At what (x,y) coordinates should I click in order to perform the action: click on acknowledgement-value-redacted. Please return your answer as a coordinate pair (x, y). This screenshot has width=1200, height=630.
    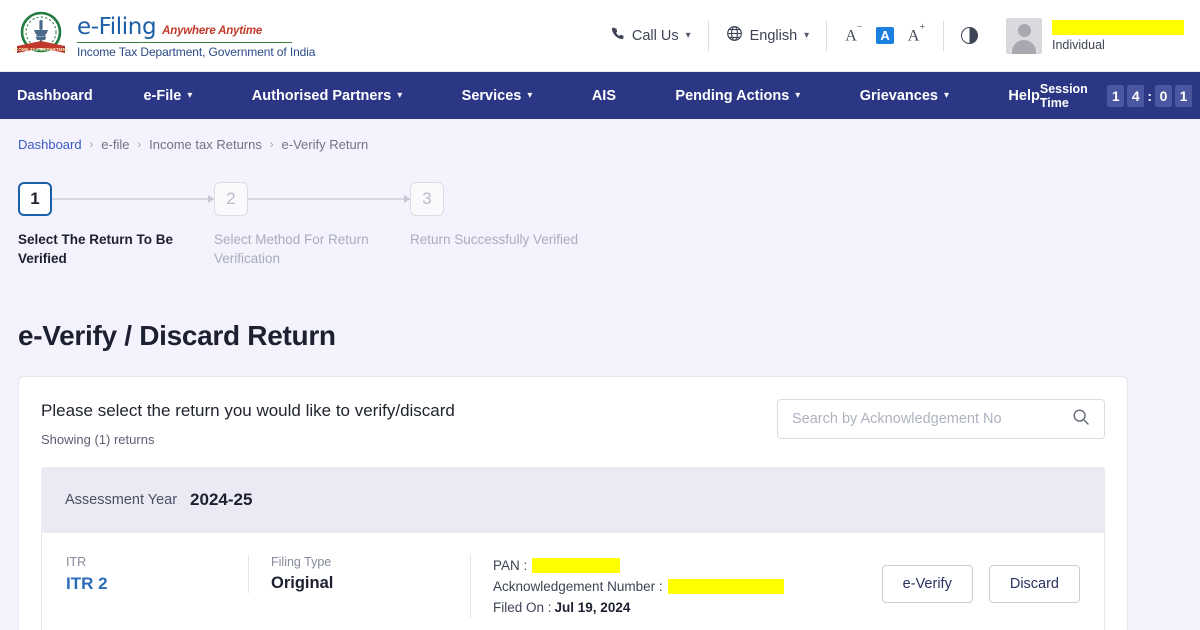
    Looking at the image, I should click on (725, 586).